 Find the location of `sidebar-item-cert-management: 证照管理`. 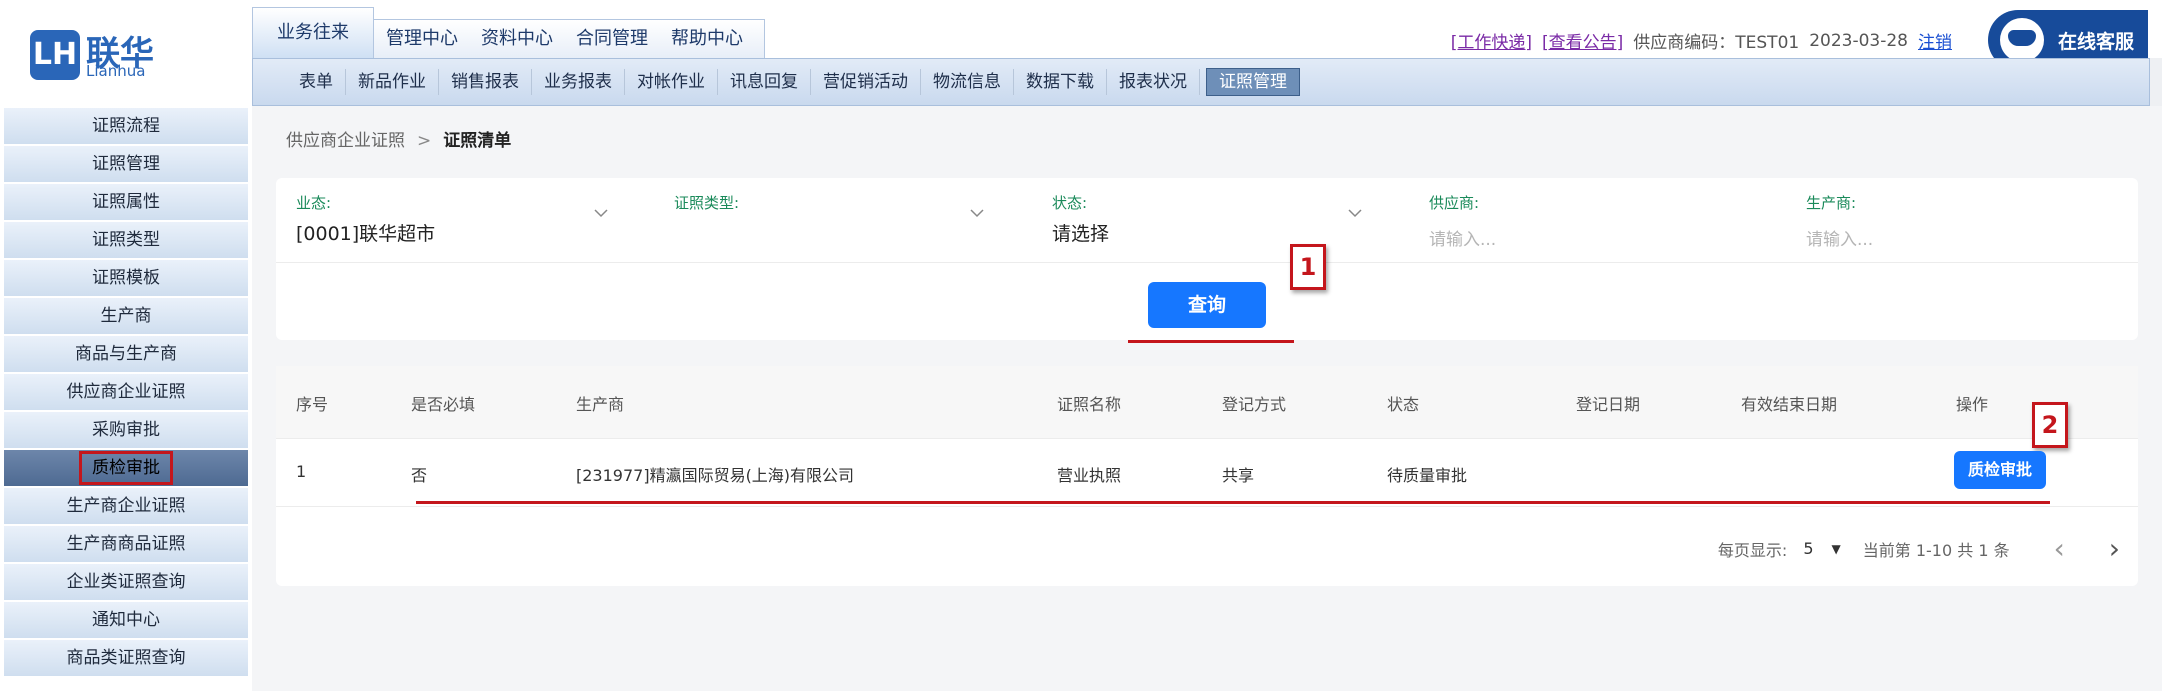

sidebar-item-cert-management: 证照管理 is located at coordinates (126, 165).